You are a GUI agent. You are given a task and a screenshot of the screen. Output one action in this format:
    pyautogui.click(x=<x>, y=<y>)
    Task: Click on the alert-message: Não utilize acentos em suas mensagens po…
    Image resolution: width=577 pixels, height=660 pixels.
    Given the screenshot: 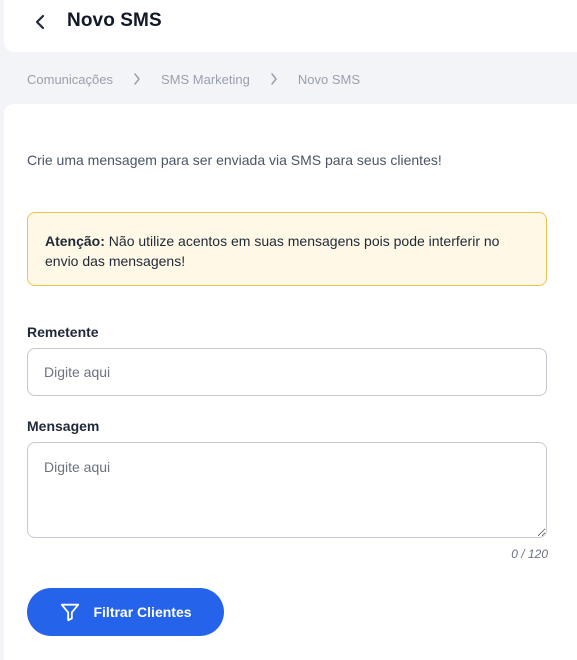 What is the action you would take?
    pyautogui.click(x=272, y=251)
    